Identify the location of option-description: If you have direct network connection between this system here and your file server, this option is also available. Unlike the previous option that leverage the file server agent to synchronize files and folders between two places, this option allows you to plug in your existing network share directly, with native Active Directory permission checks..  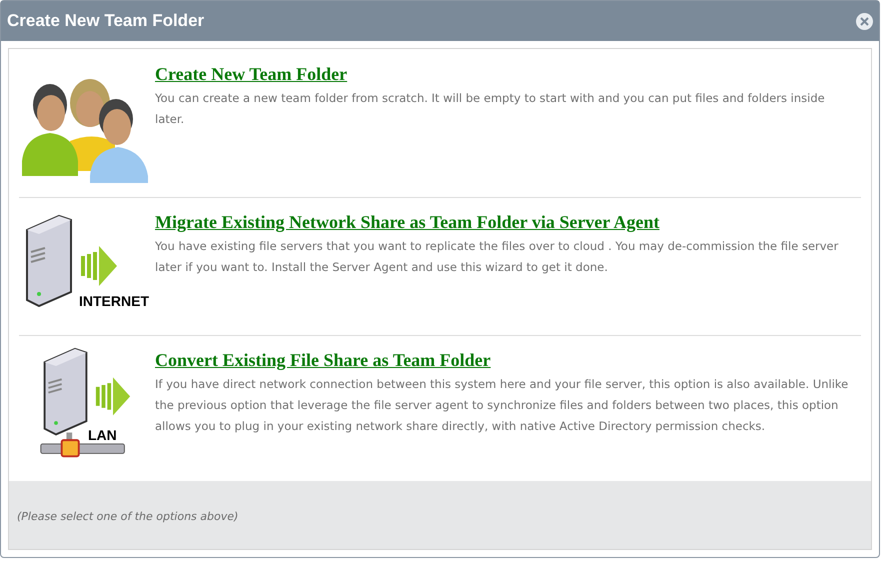
(502, 405).